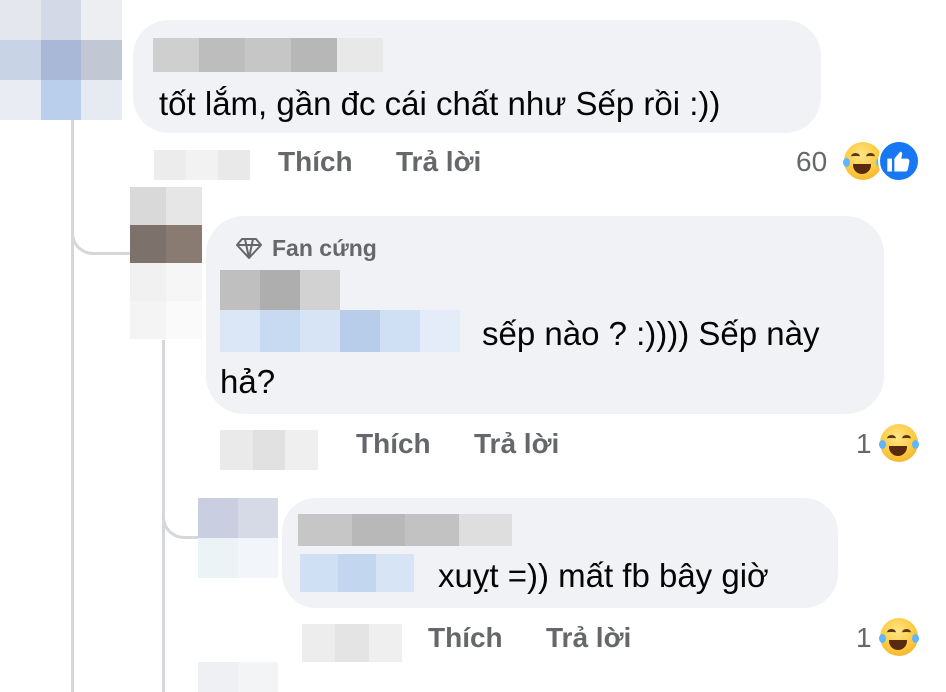 The height and width of the screenshot is (692, 946). What do you see at coordinates (324, 248) in the screenshot?
I see `fan-badge: Fan cứng` at bounding box center [324, 248].